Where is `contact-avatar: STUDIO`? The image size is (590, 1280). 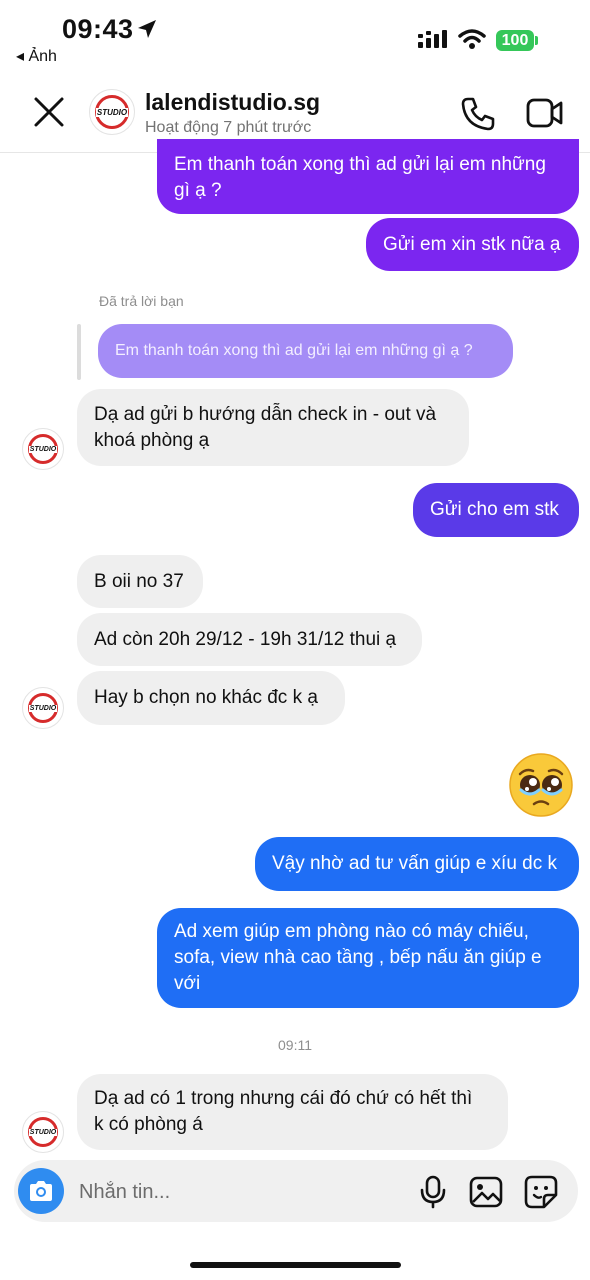
contact-avatar: STUDIO is located at coordinates (112, 112).